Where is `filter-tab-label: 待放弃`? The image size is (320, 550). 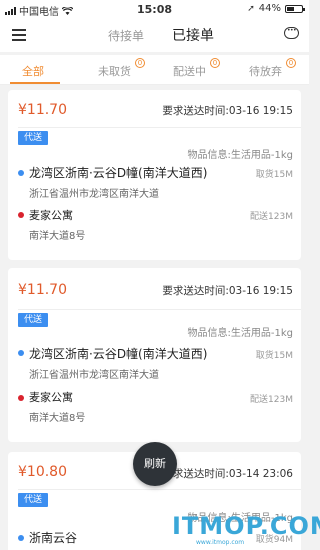 filter-tab-label: 待放弃 is located at coordinates (265, 71).